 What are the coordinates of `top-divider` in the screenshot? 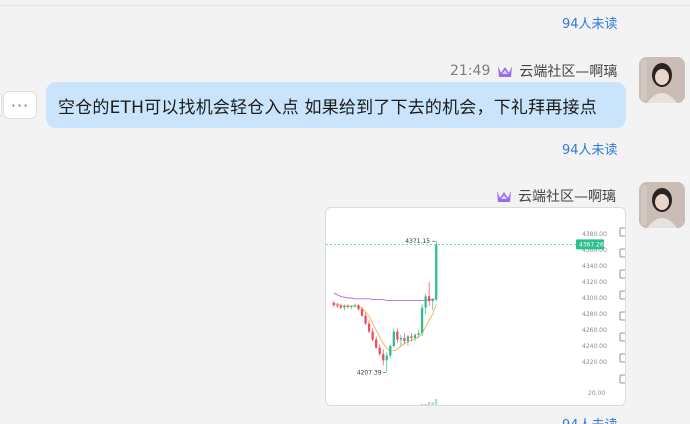 It's located at (345, 5).